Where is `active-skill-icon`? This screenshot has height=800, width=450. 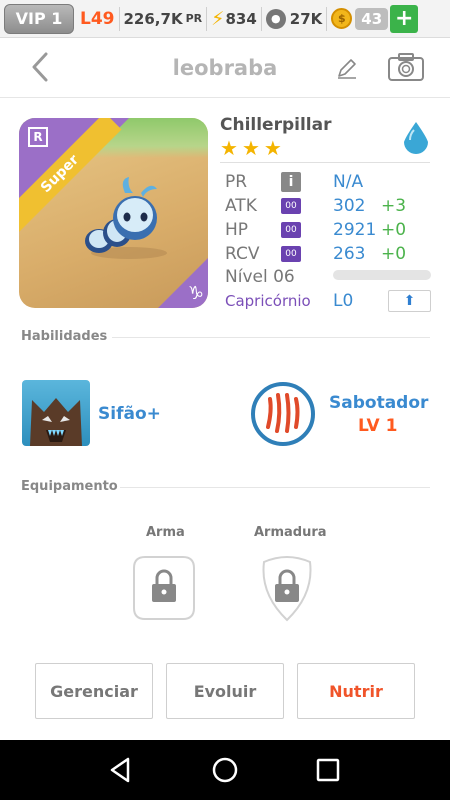 active-skill-icon is located at coordinates (56, 413).